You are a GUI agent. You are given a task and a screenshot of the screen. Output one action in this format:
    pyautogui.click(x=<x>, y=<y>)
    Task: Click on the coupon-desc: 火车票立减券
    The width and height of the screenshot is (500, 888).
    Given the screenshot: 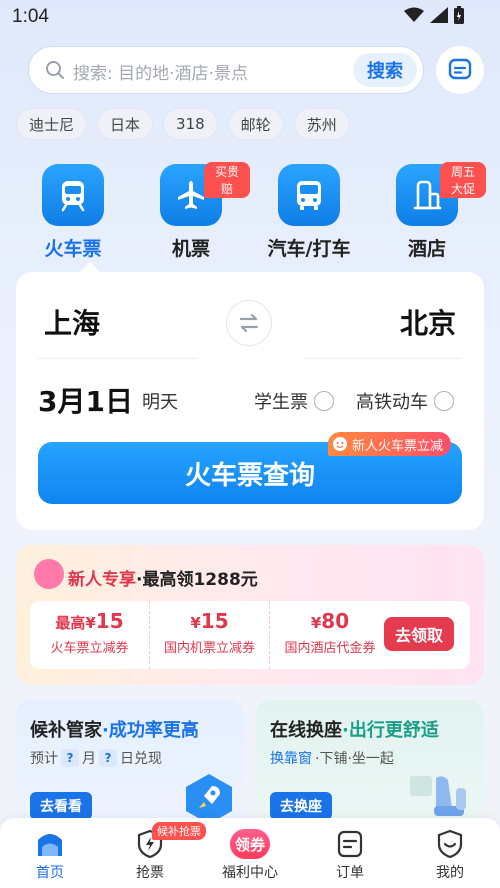 What is the action you would take?
    pyautogui.click(x=89, y=648)
    